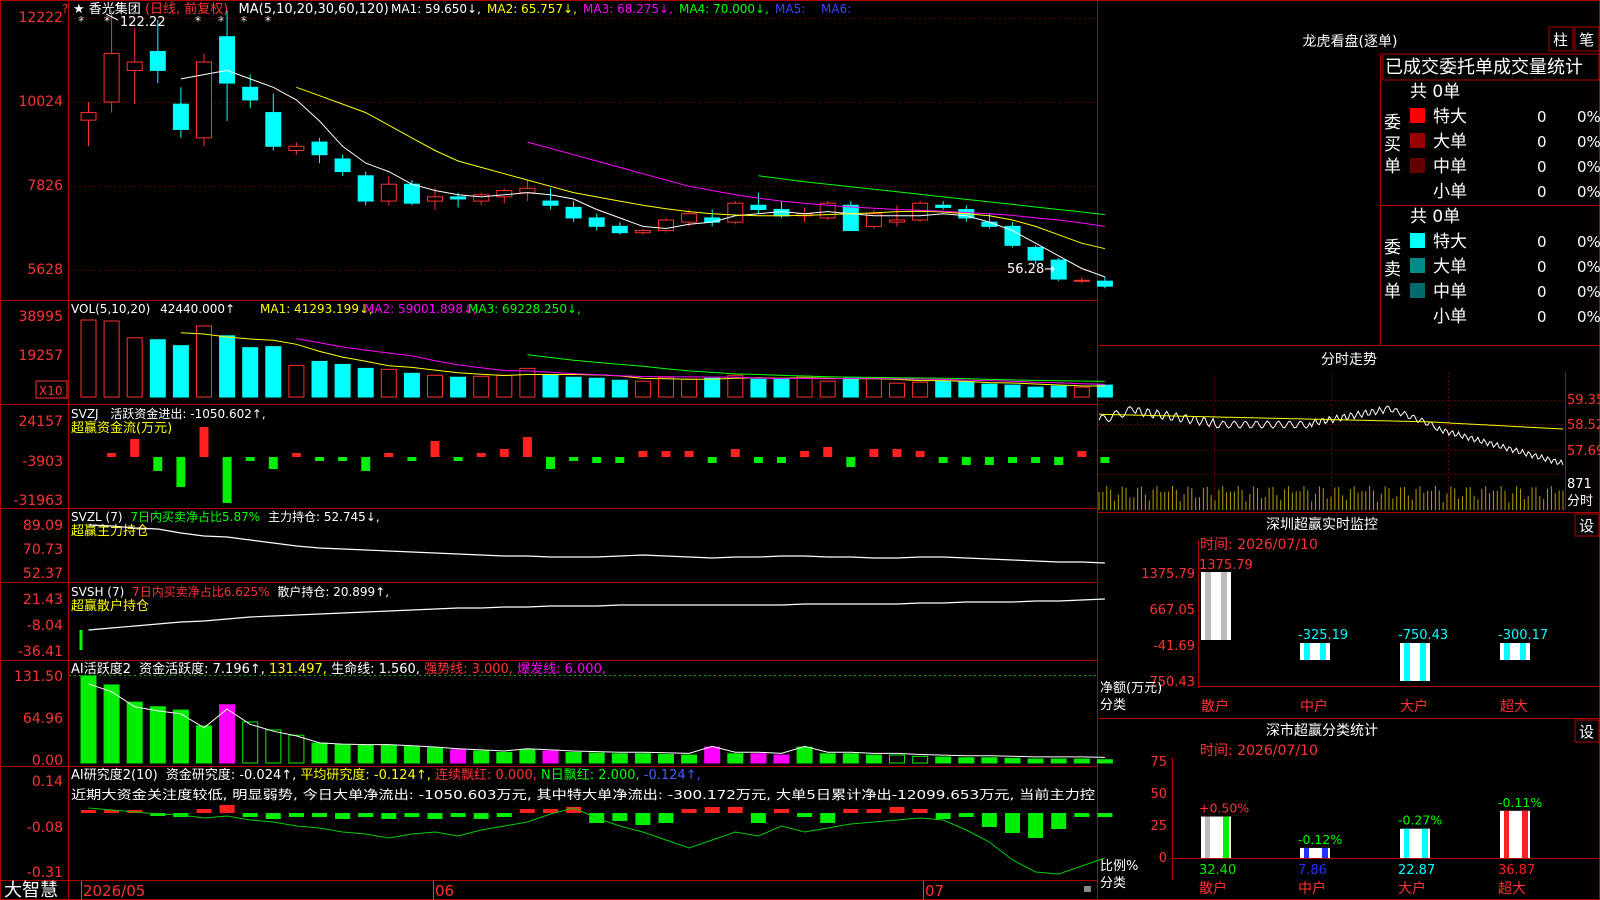 This screenshot has height=900, width=1600. What do you see at coordinates (1583, 400) in the screenshot?
I see `y-tick: 59.35` at bounding box center [1583, 400].